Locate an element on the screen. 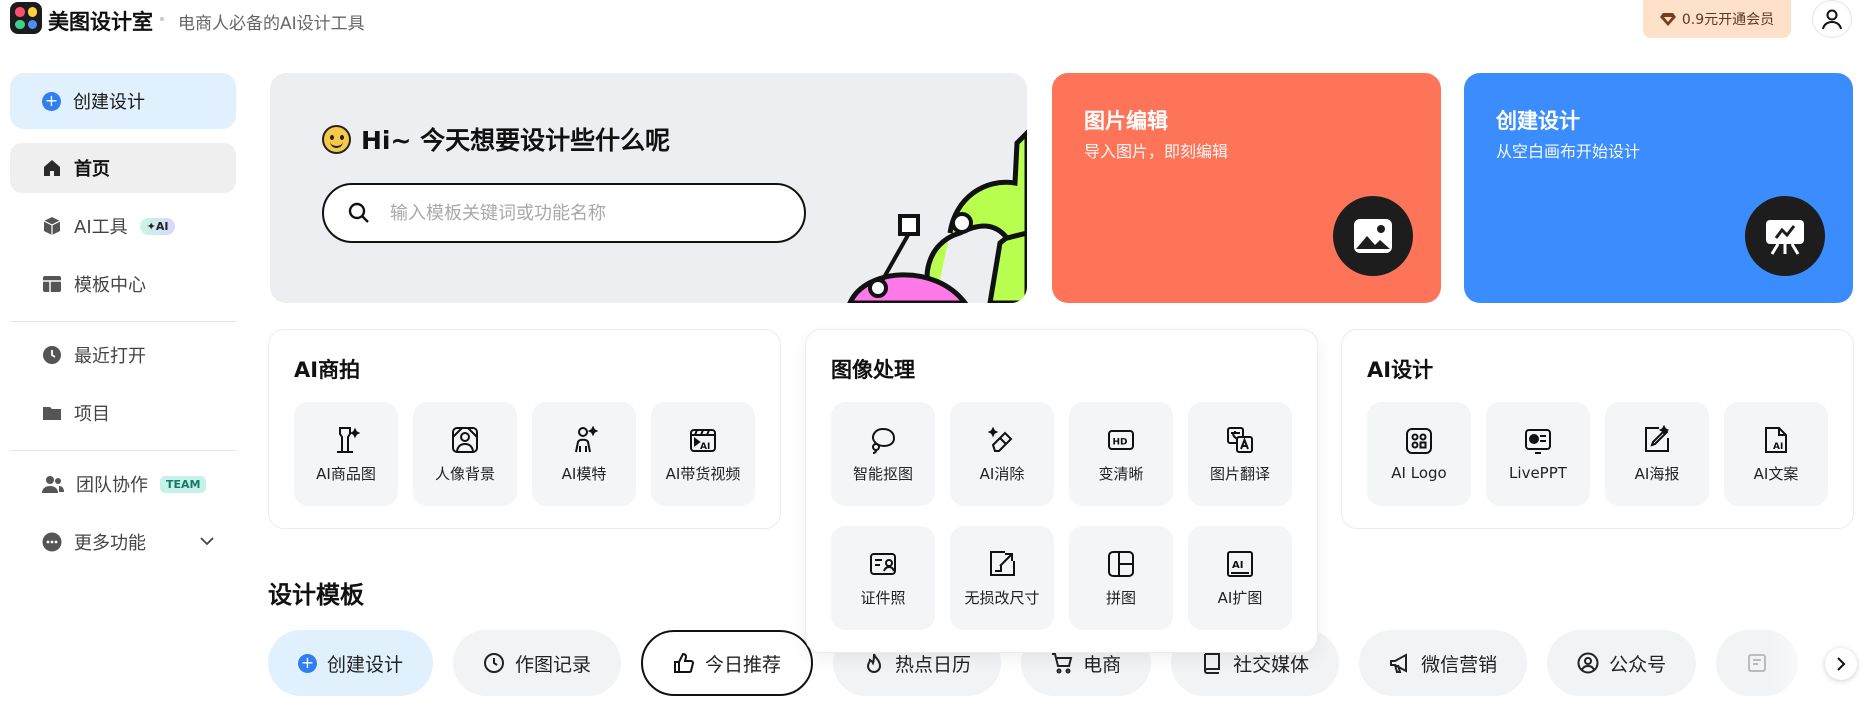  eraser-icon is located at coordinates (1000, 439).